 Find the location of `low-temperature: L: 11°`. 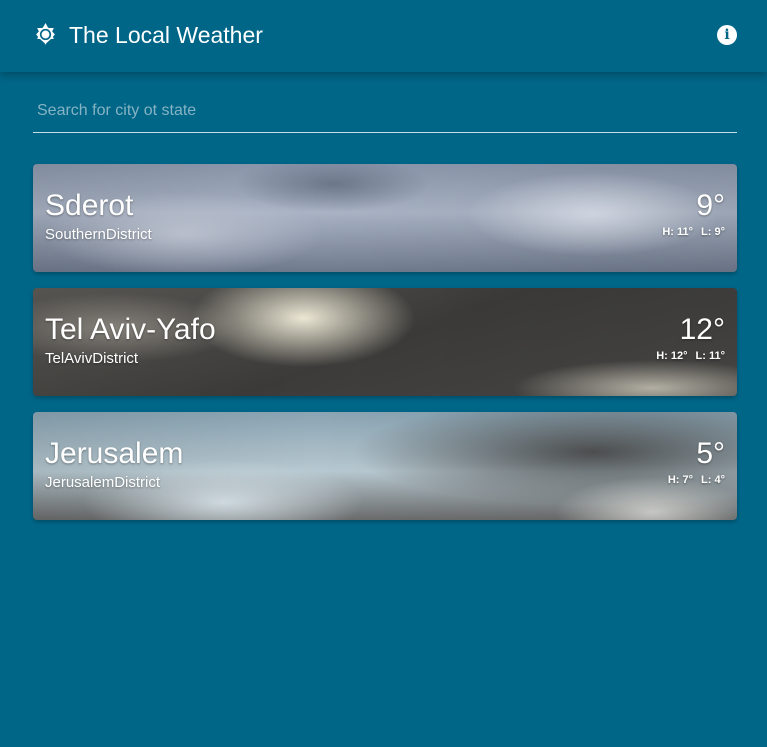

low-temperature: L: 11° is located at coordinates (710, 356).